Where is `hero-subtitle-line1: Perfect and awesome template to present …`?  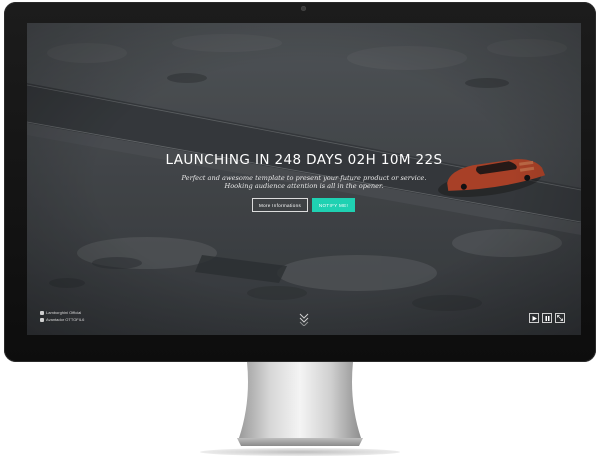
hero-subtitle-line1: Perfect and awesome template to present … is located at coordinates (304, 178).